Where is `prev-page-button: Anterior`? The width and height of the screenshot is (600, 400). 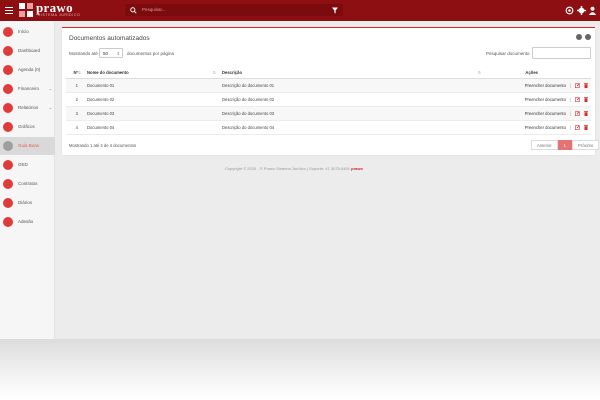
prev-page-button: Anterior is located at coordinates (544, 145).